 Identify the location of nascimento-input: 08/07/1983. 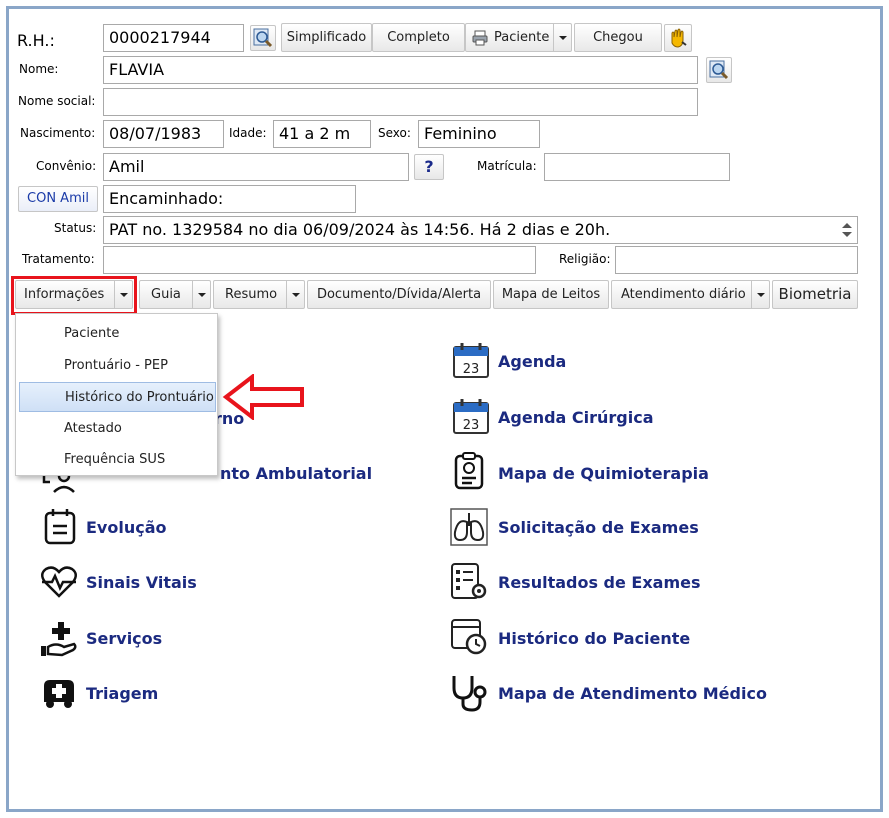
(163, 134).